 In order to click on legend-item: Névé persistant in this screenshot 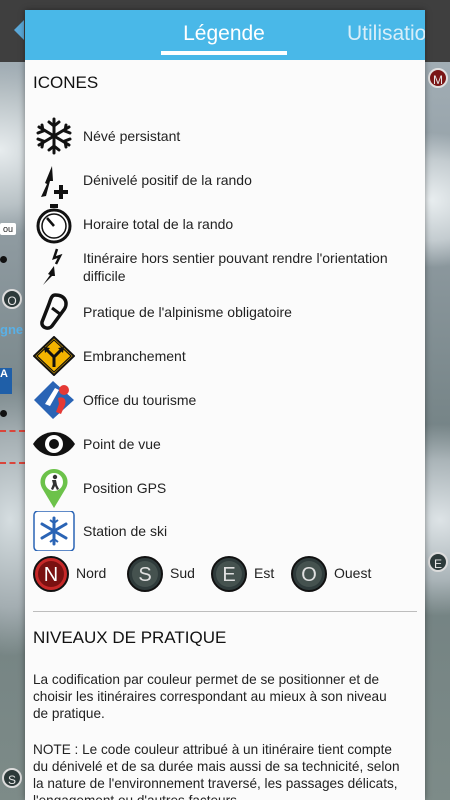, I will do `click(225, 136)`.